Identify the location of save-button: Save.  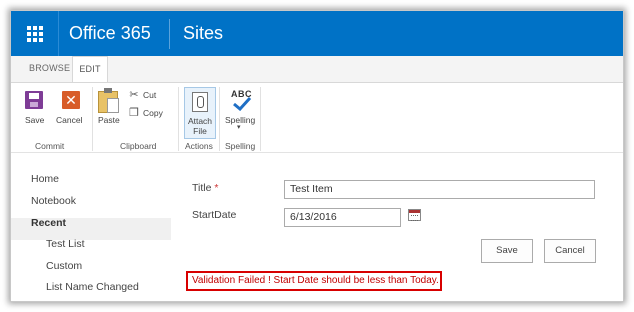
(507, 251).